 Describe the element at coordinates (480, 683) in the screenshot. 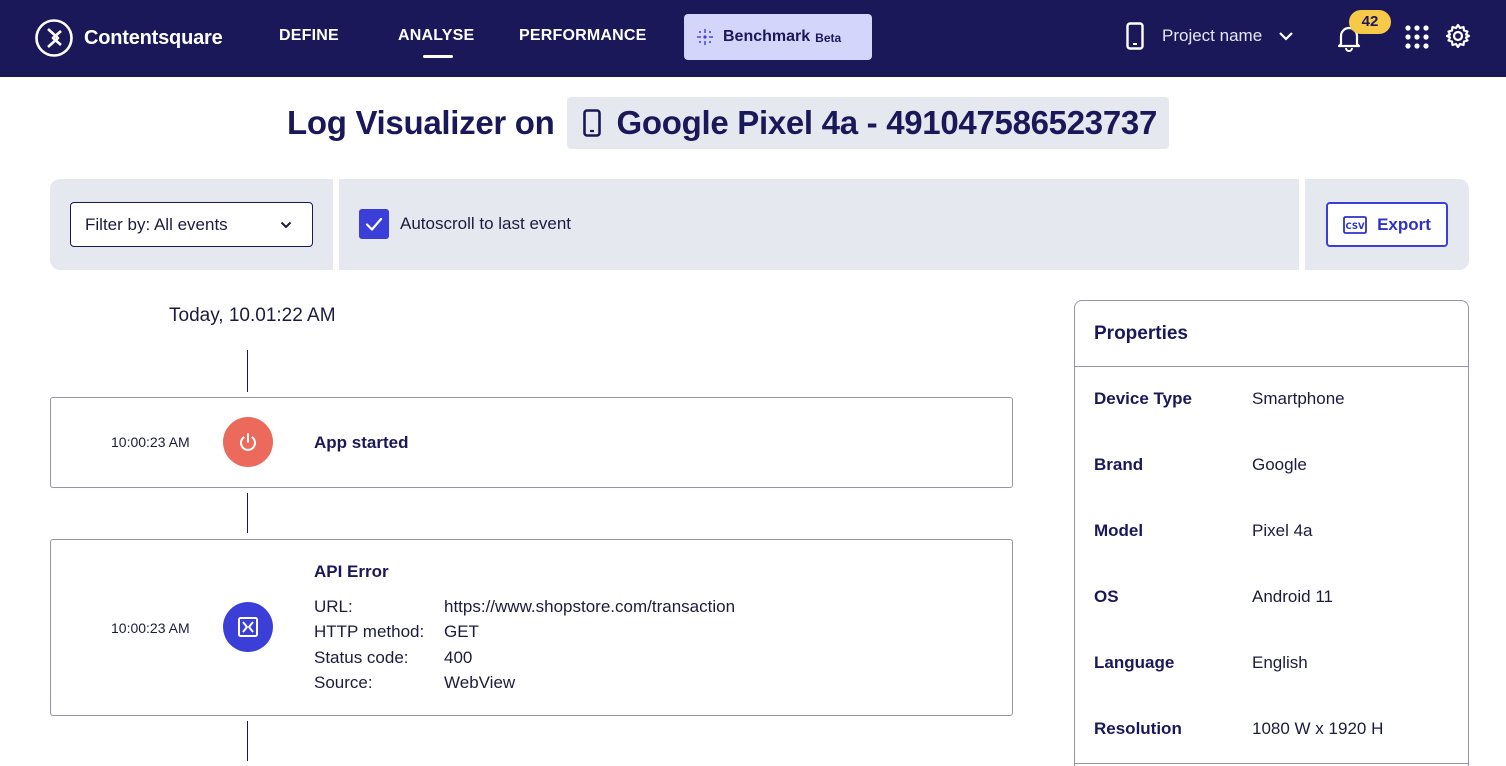

I see `detail-value: WebView` at that location.